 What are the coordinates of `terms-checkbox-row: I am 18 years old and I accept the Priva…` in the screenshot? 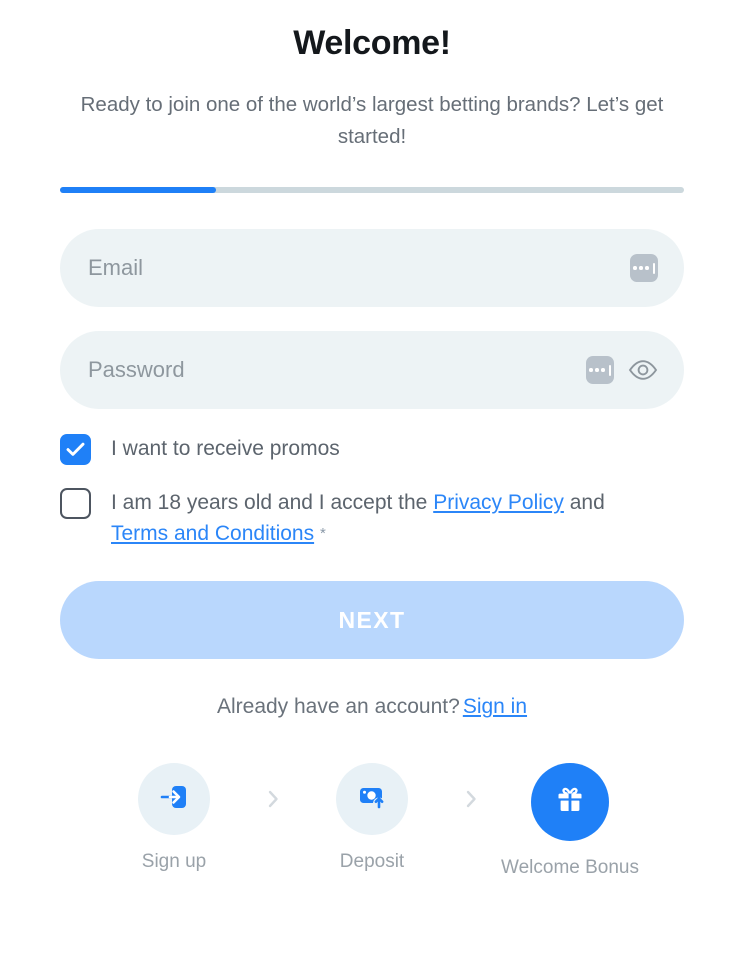 It's located at (402, 518).